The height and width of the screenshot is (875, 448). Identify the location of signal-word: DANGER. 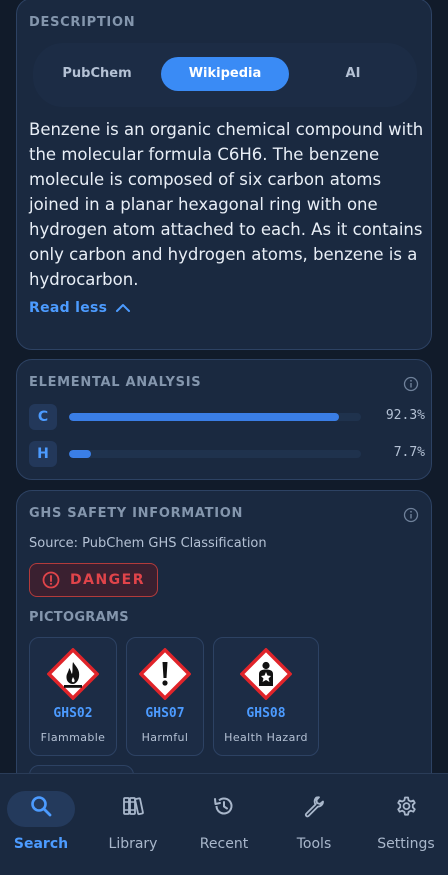
(107, 580).